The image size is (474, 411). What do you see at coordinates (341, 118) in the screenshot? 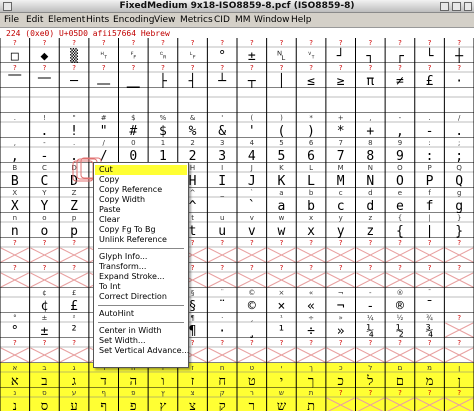
I see `glyph-label: +` at bounding box center [341, 118].